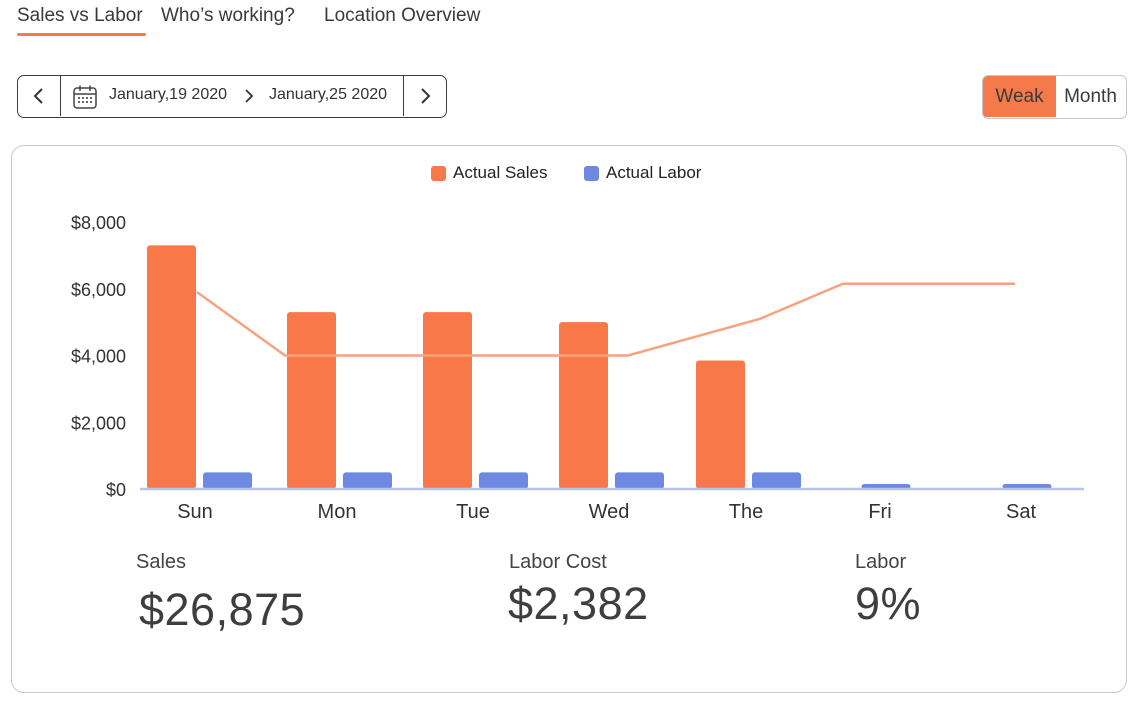 This screenshot has width=1137, height=701. What do you see at coordinates (98, 223) in the screenshot?
I see `y-tick-label: $8,000` at bounding box center [98, 223].